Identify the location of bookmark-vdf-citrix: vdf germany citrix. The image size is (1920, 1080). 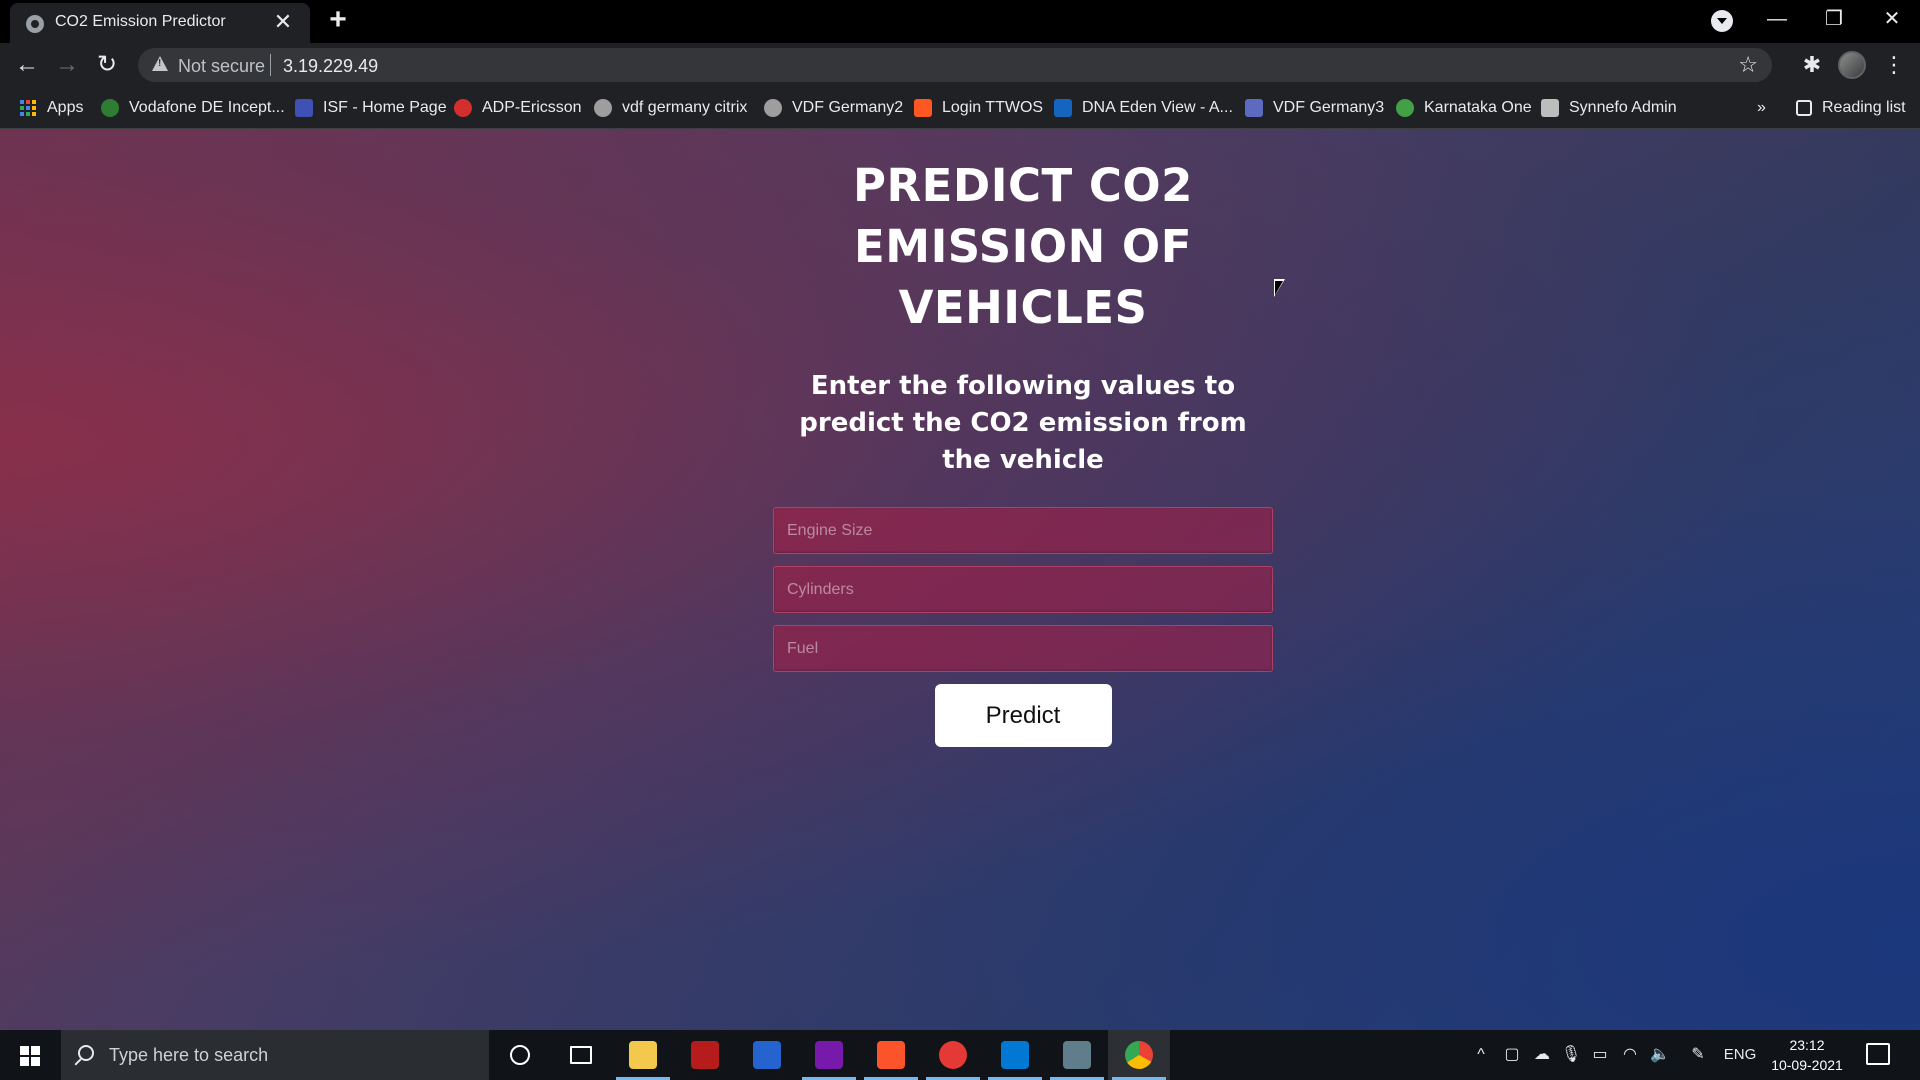
(670, 108).